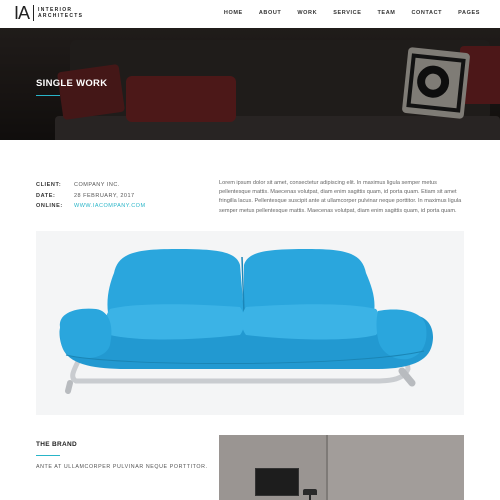  What do you see at coordinates (307, 13) in the screenshot?
I see `nav-work: WORK` at bounding box center [307, 13].